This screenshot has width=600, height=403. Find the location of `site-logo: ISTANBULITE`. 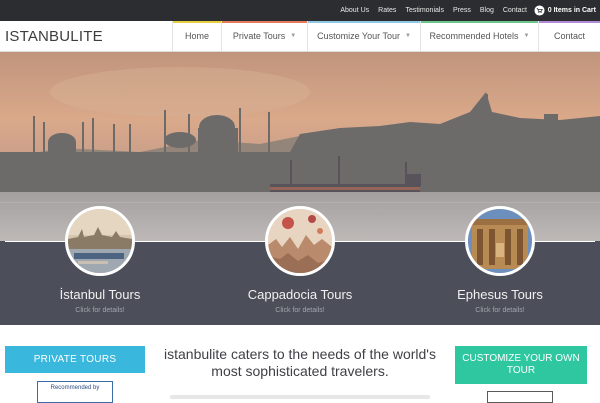

site-logo: ISTANBULITE is located at coordinates (54, 36).